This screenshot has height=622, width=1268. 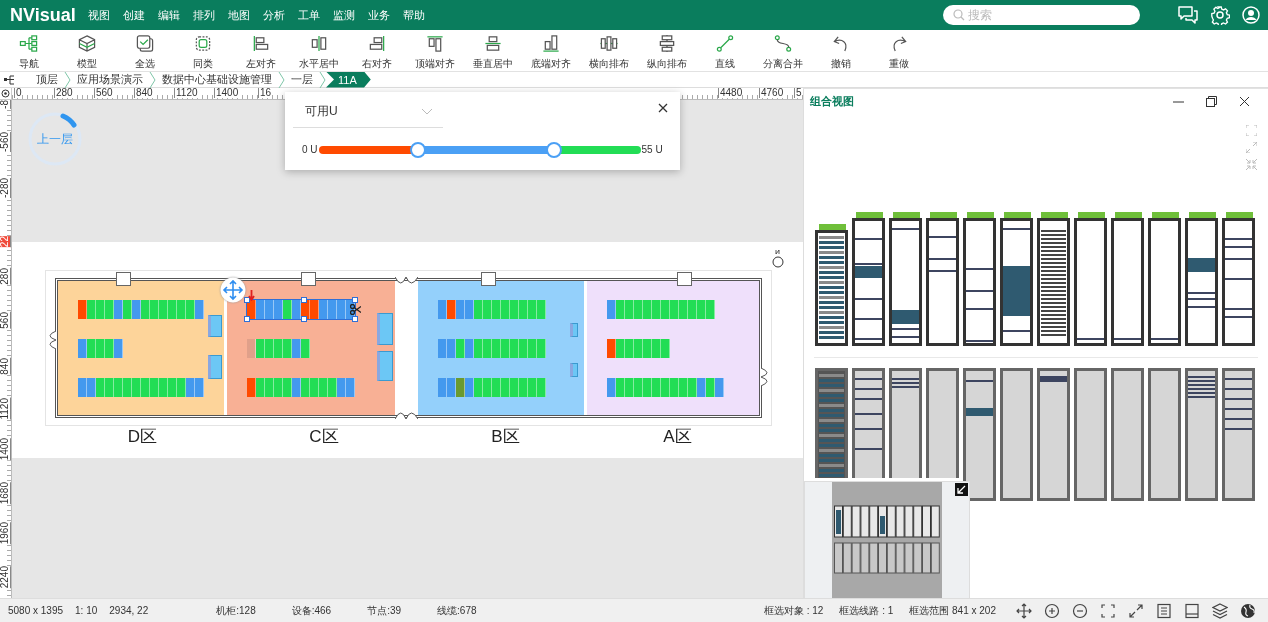 What do you see at coordinates (142, 437) in the screenshot?
I see `zone-label: D区` at bounding box center [142, 437].